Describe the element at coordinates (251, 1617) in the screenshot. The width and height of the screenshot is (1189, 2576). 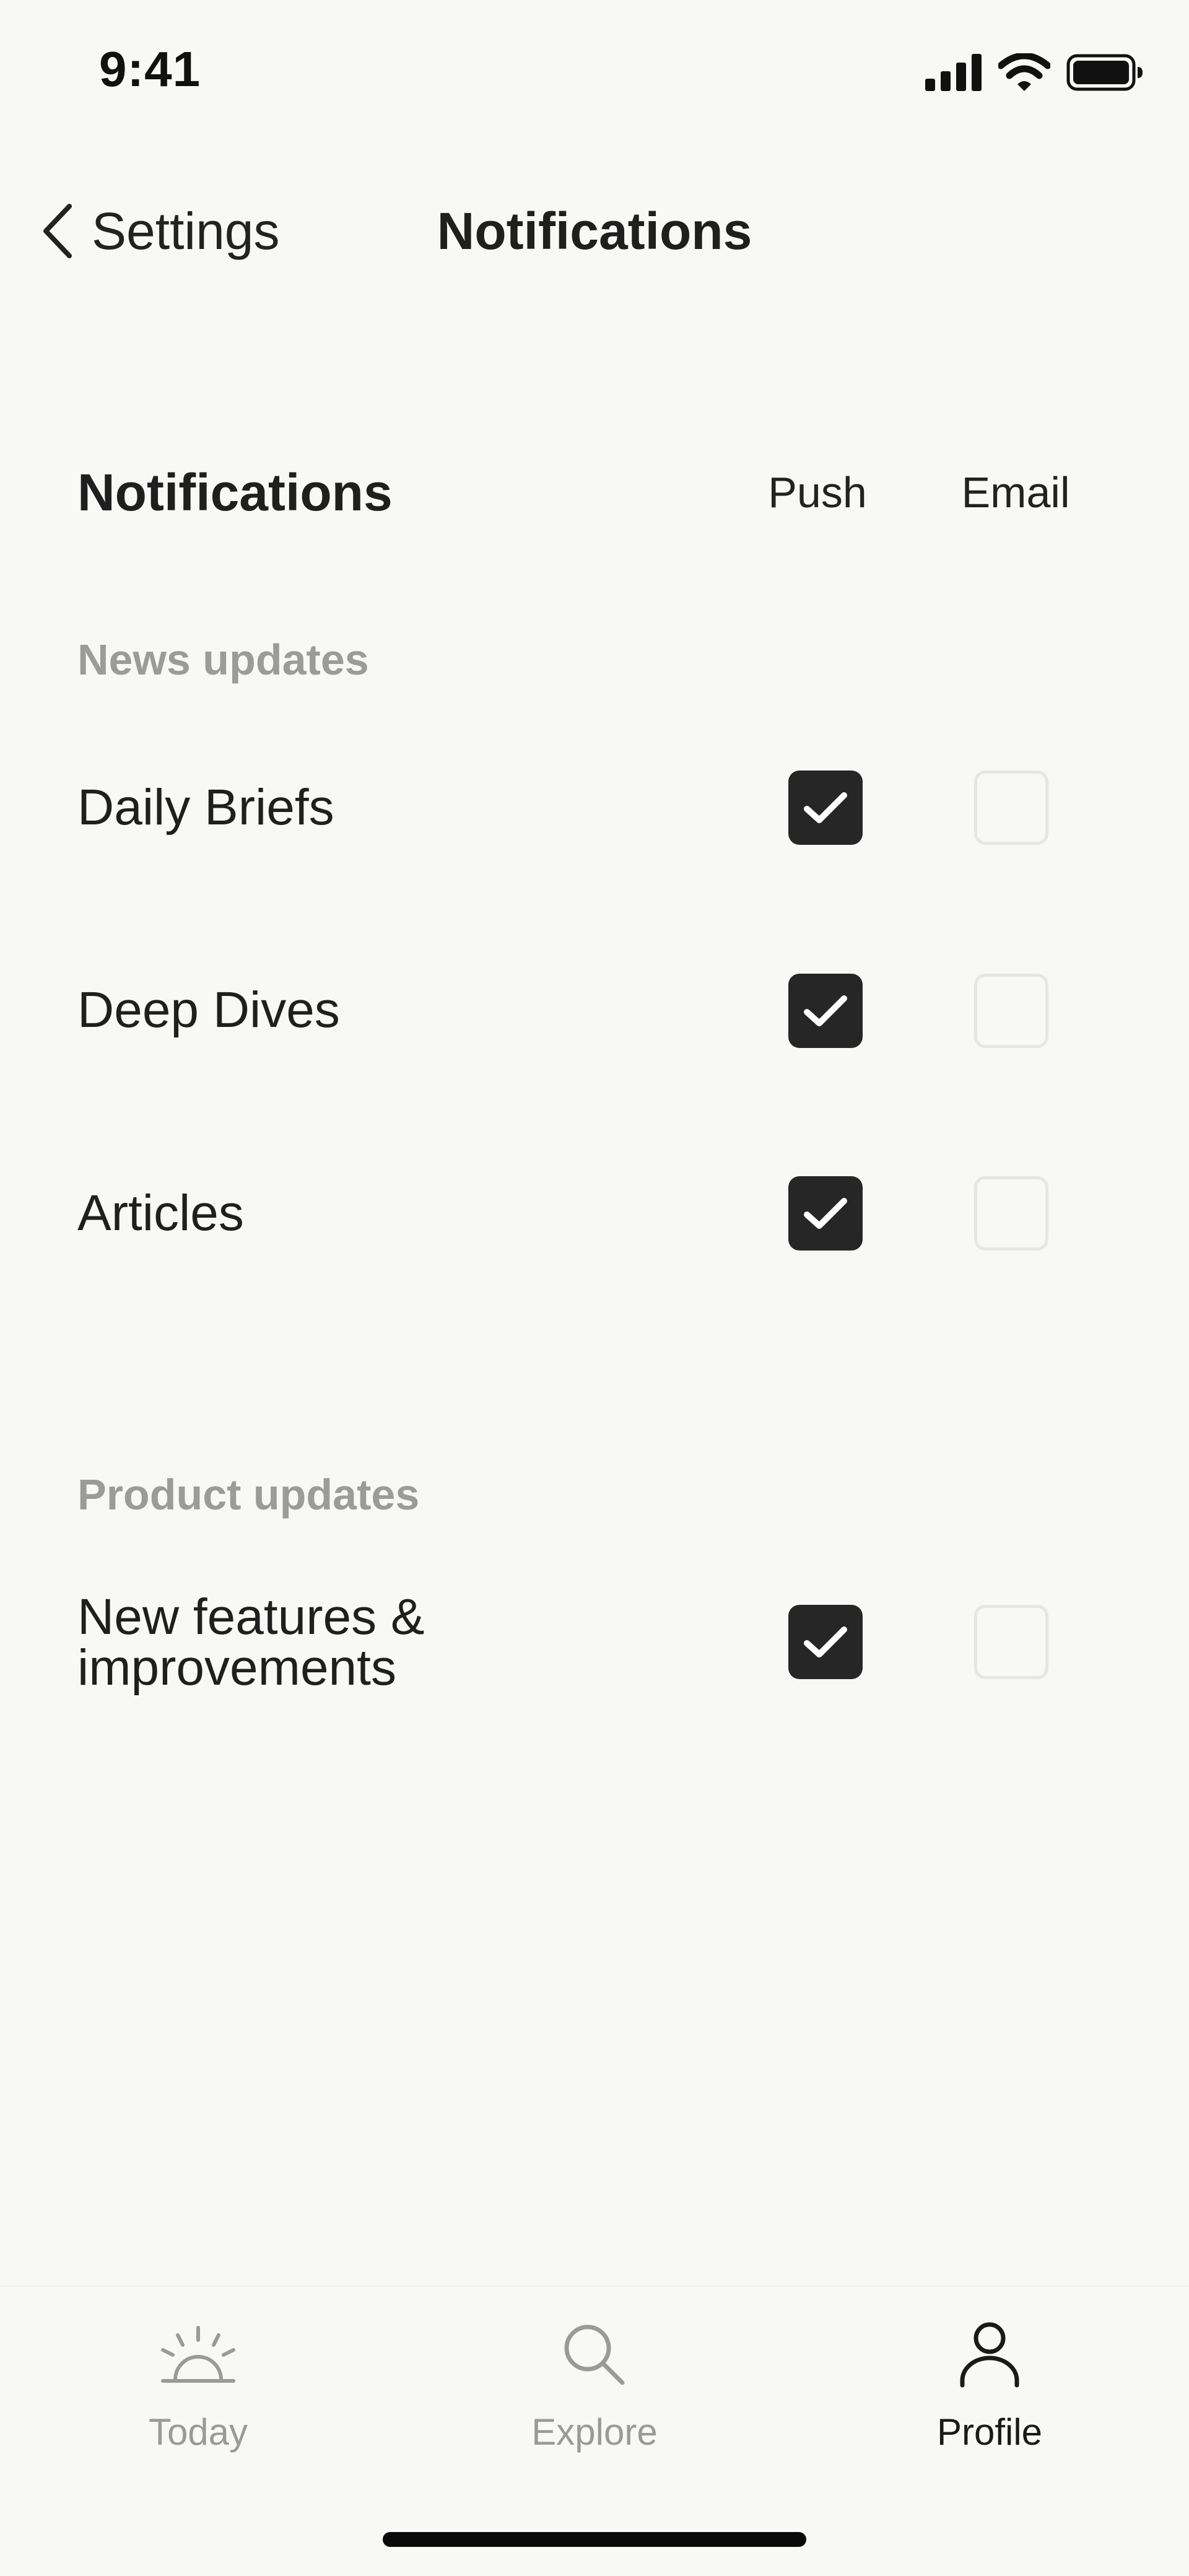
I see `row-label-line: New features &` at that location.